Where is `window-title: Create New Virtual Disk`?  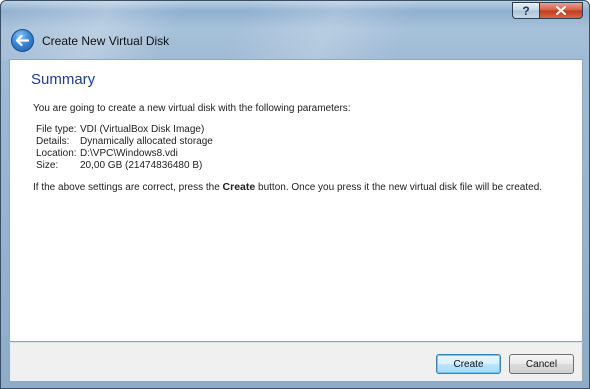 window-title: Create New Virtual Disk is located at coordinates (106, 41).